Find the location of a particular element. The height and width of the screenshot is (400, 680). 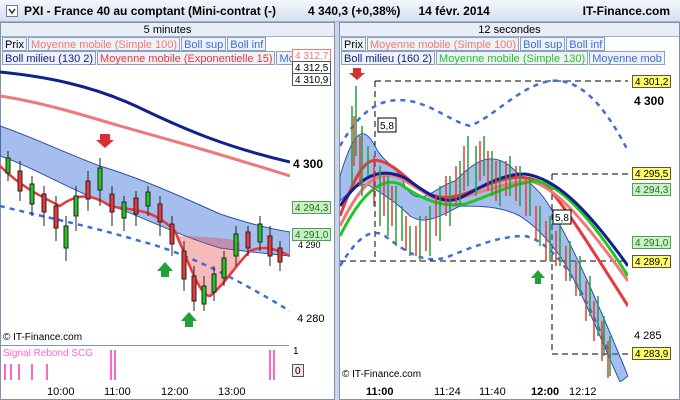

last-price: 4 340,3 (+0,38%) is located at coordinates (354, 10).